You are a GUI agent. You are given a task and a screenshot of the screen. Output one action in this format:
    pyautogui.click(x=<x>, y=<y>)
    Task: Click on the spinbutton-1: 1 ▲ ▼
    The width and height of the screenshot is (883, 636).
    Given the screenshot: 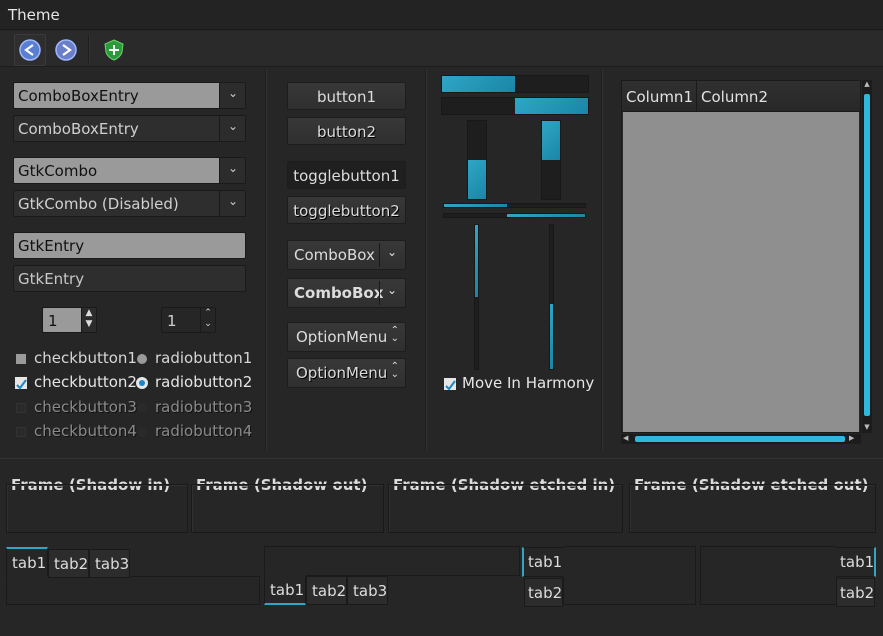 What is the action you would take?
    pyautogui.click(x=69, y=320)
    